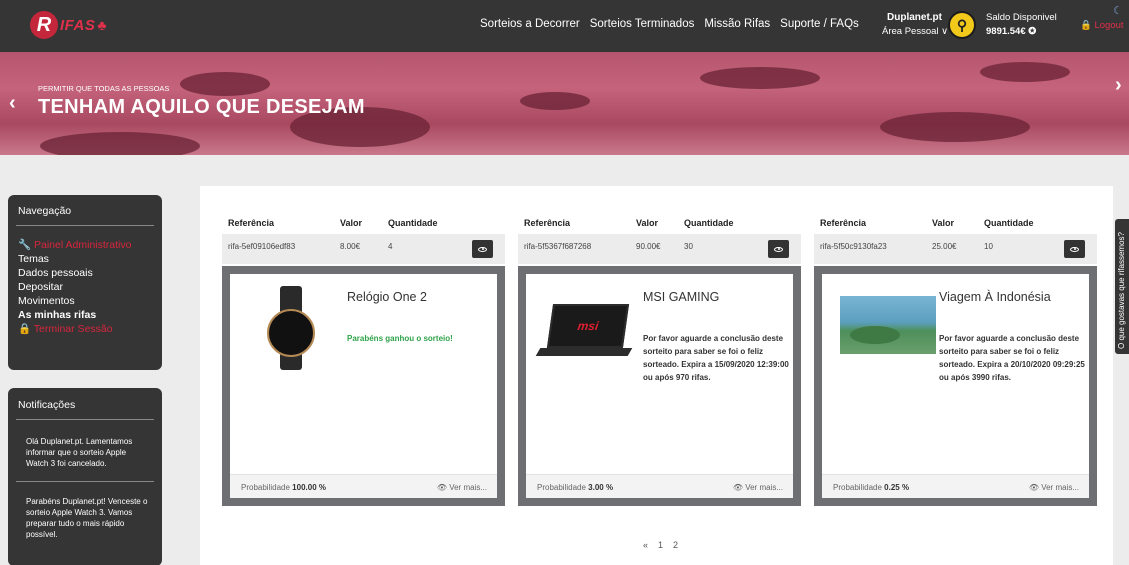 The height and width of the screenshot is (565, 1129). What do you see at coordinates (90, 315) in the screenshot?
I see `sidebar-item-minhas-rifas: As minhas rifas` at bounding box center [90, 315].